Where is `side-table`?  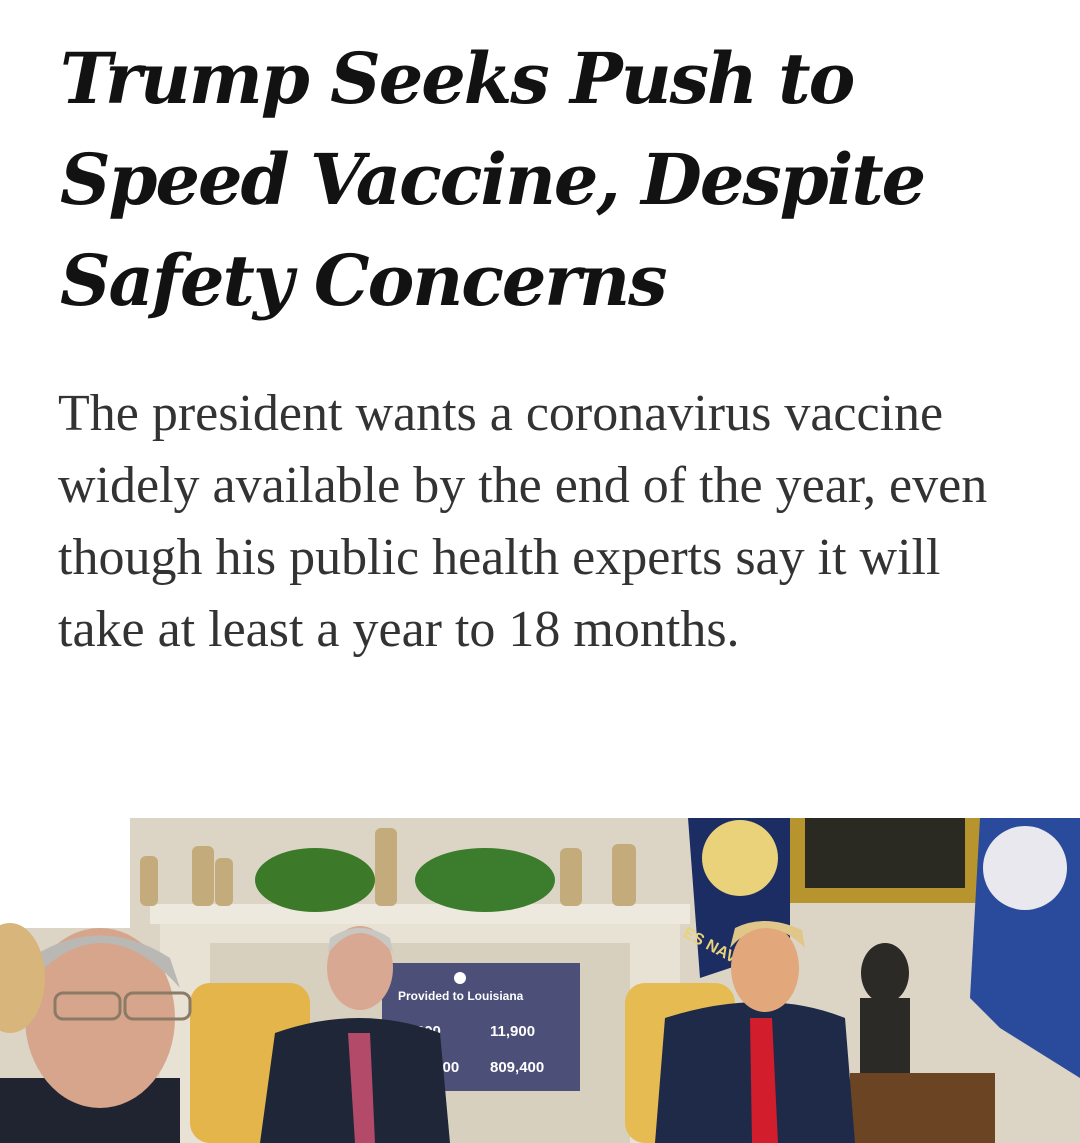 side-table is located at coordinates (922, 1108).